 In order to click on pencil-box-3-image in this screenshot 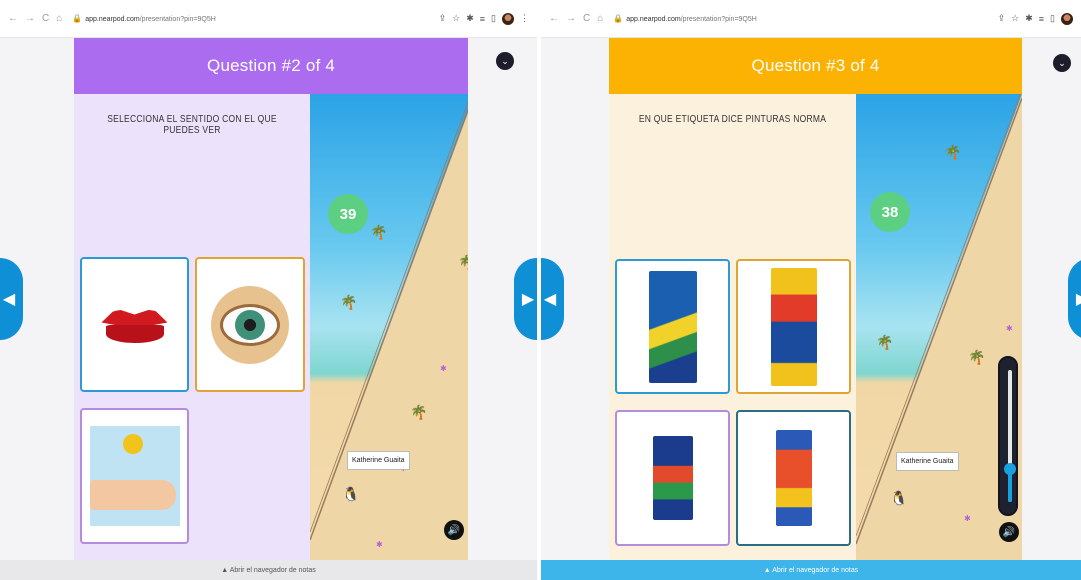, I will do `click(672, 478)`.